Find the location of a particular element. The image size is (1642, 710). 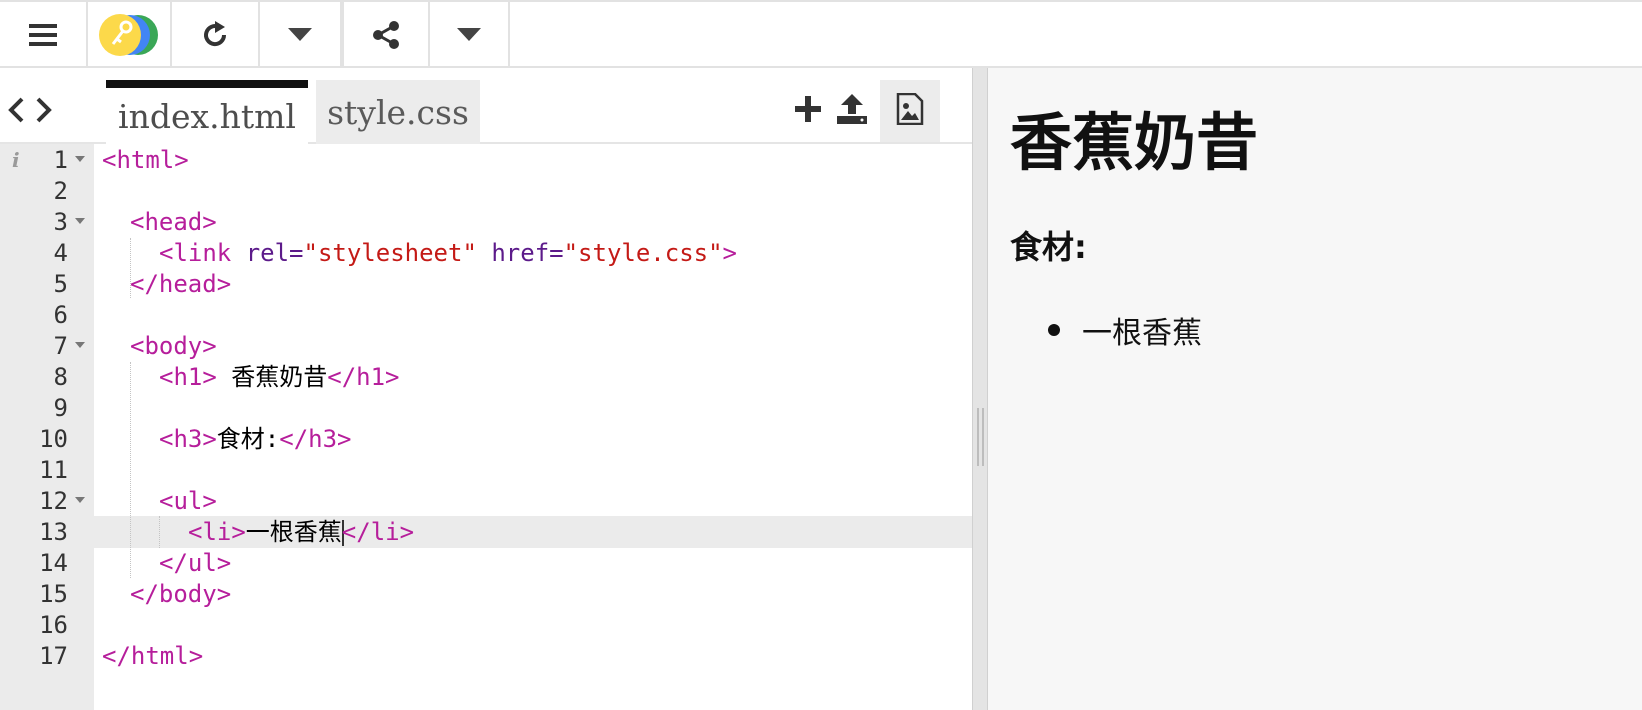

chevron-left-icon is located at coordinates (16, 112).